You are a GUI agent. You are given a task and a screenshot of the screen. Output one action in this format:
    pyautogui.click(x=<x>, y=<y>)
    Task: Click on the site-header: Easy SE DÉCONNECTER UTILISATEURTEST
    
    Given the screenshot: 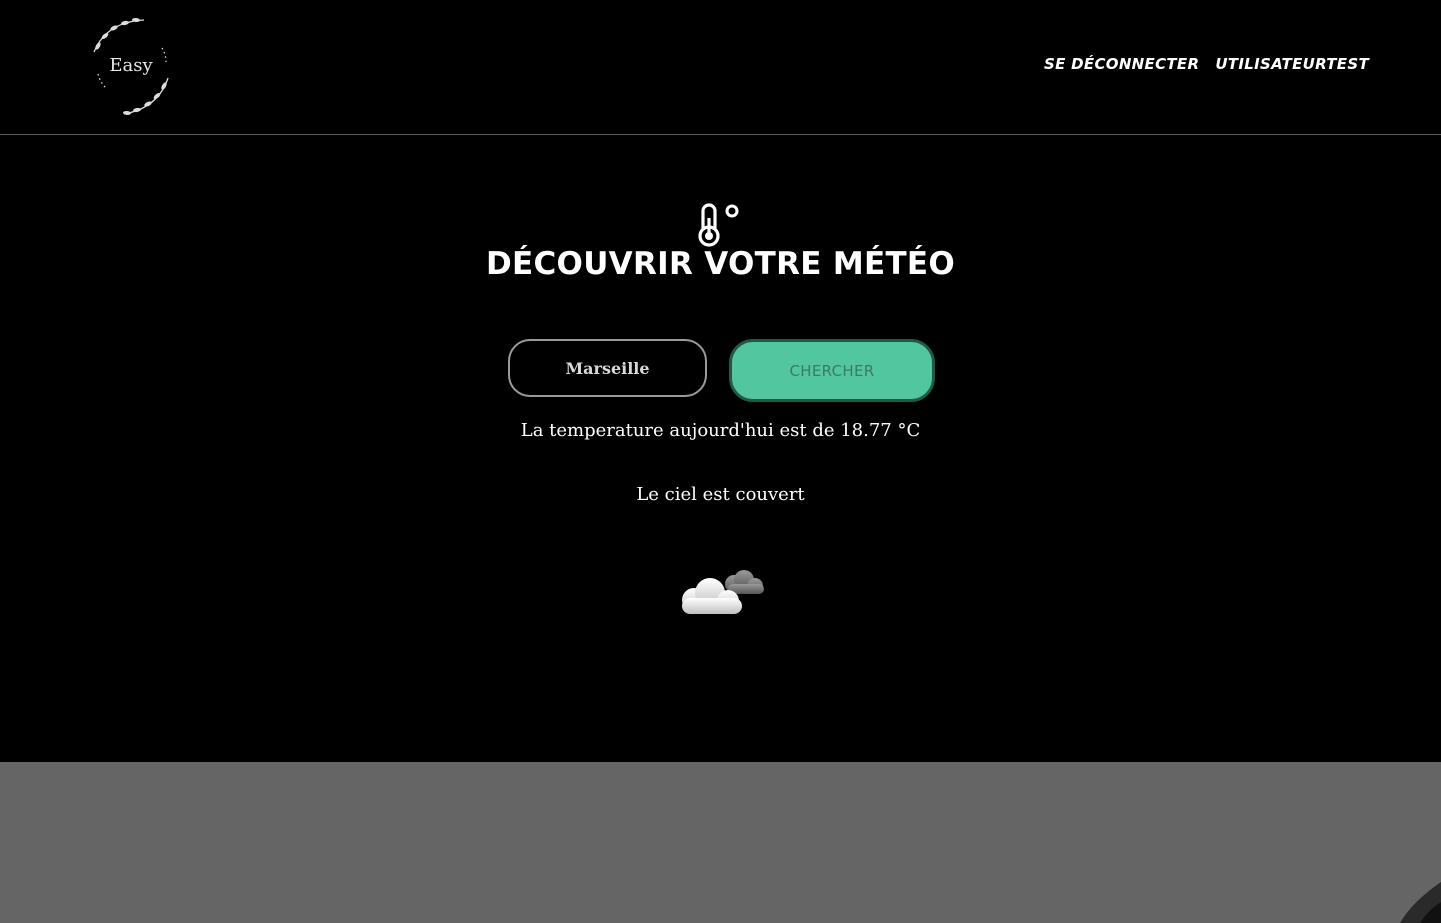 What is the action you would take?
    pyautogui.click(x=720, y=67)
    